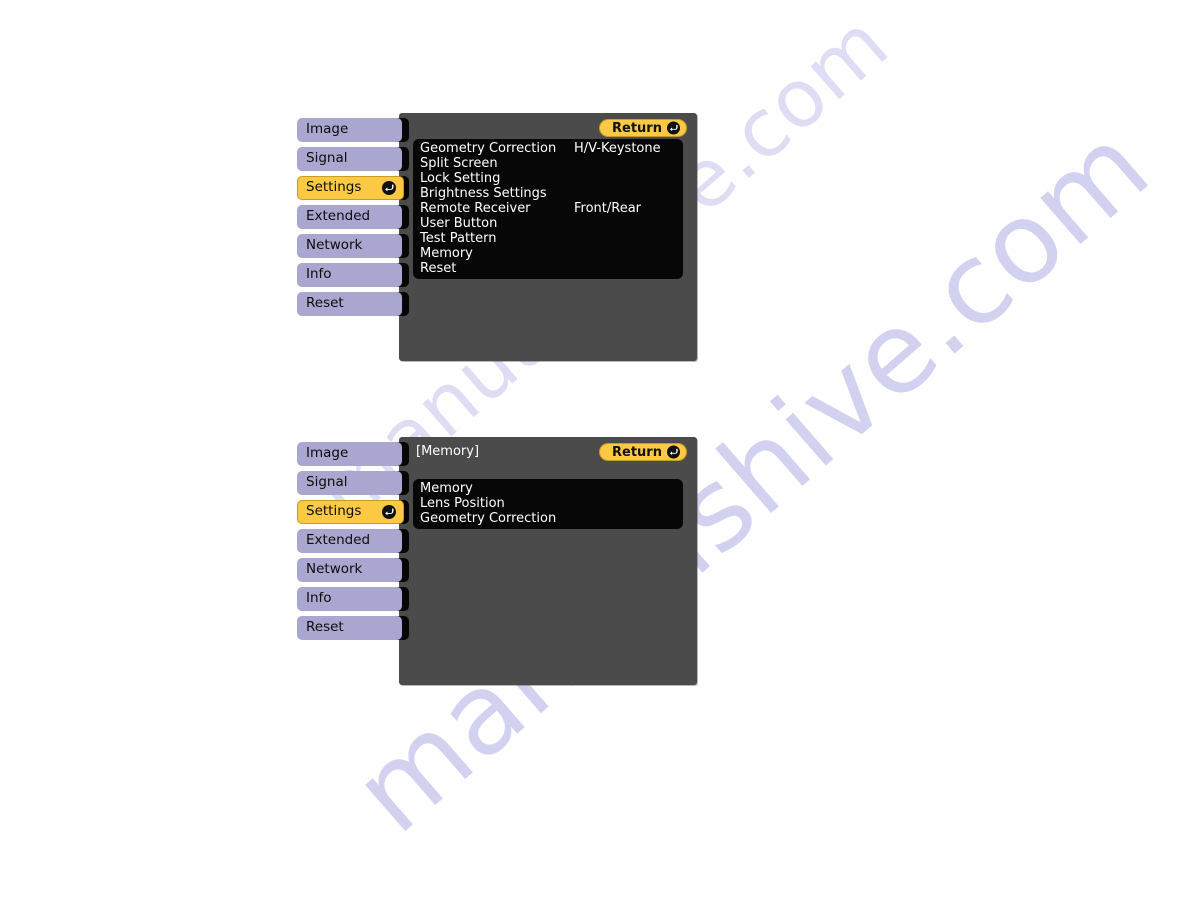  I want to click on menu-row-label: Split Screen, so click(459, 163).